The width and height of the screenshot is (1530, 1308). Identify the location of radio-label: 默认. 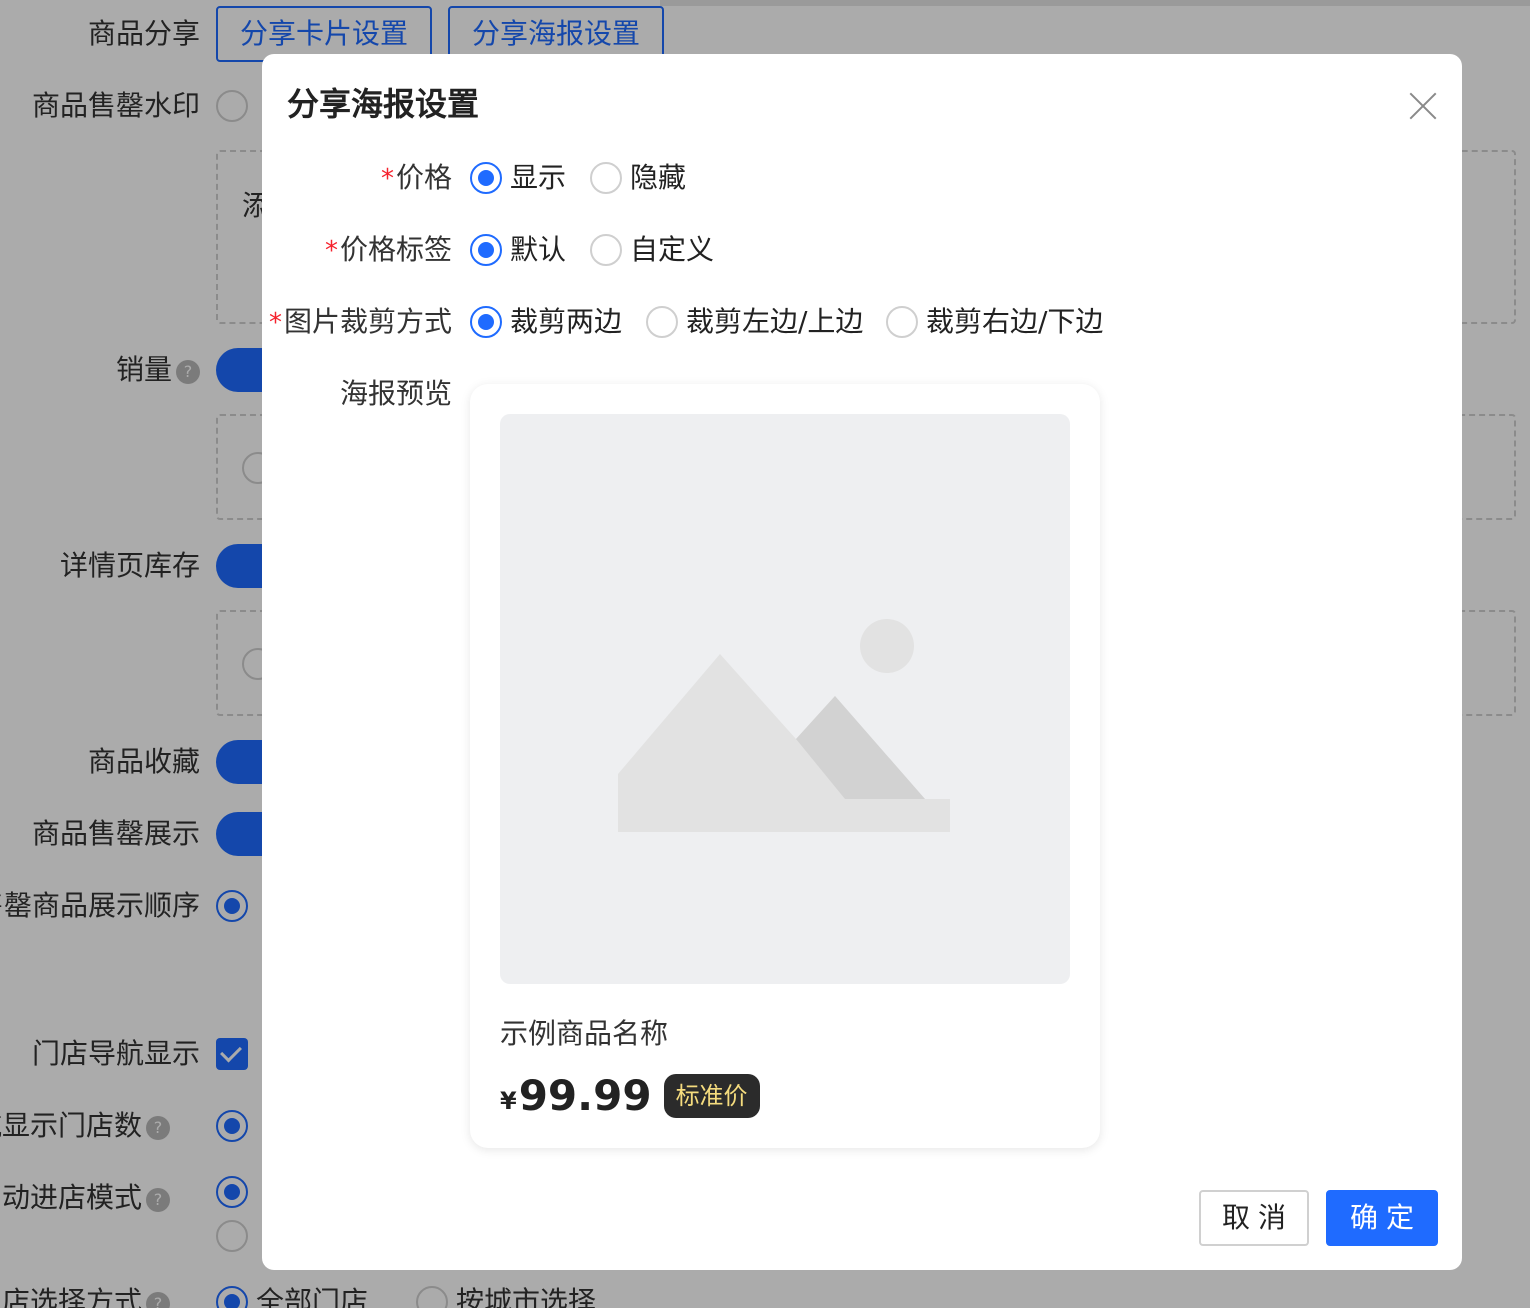
(538, 249).